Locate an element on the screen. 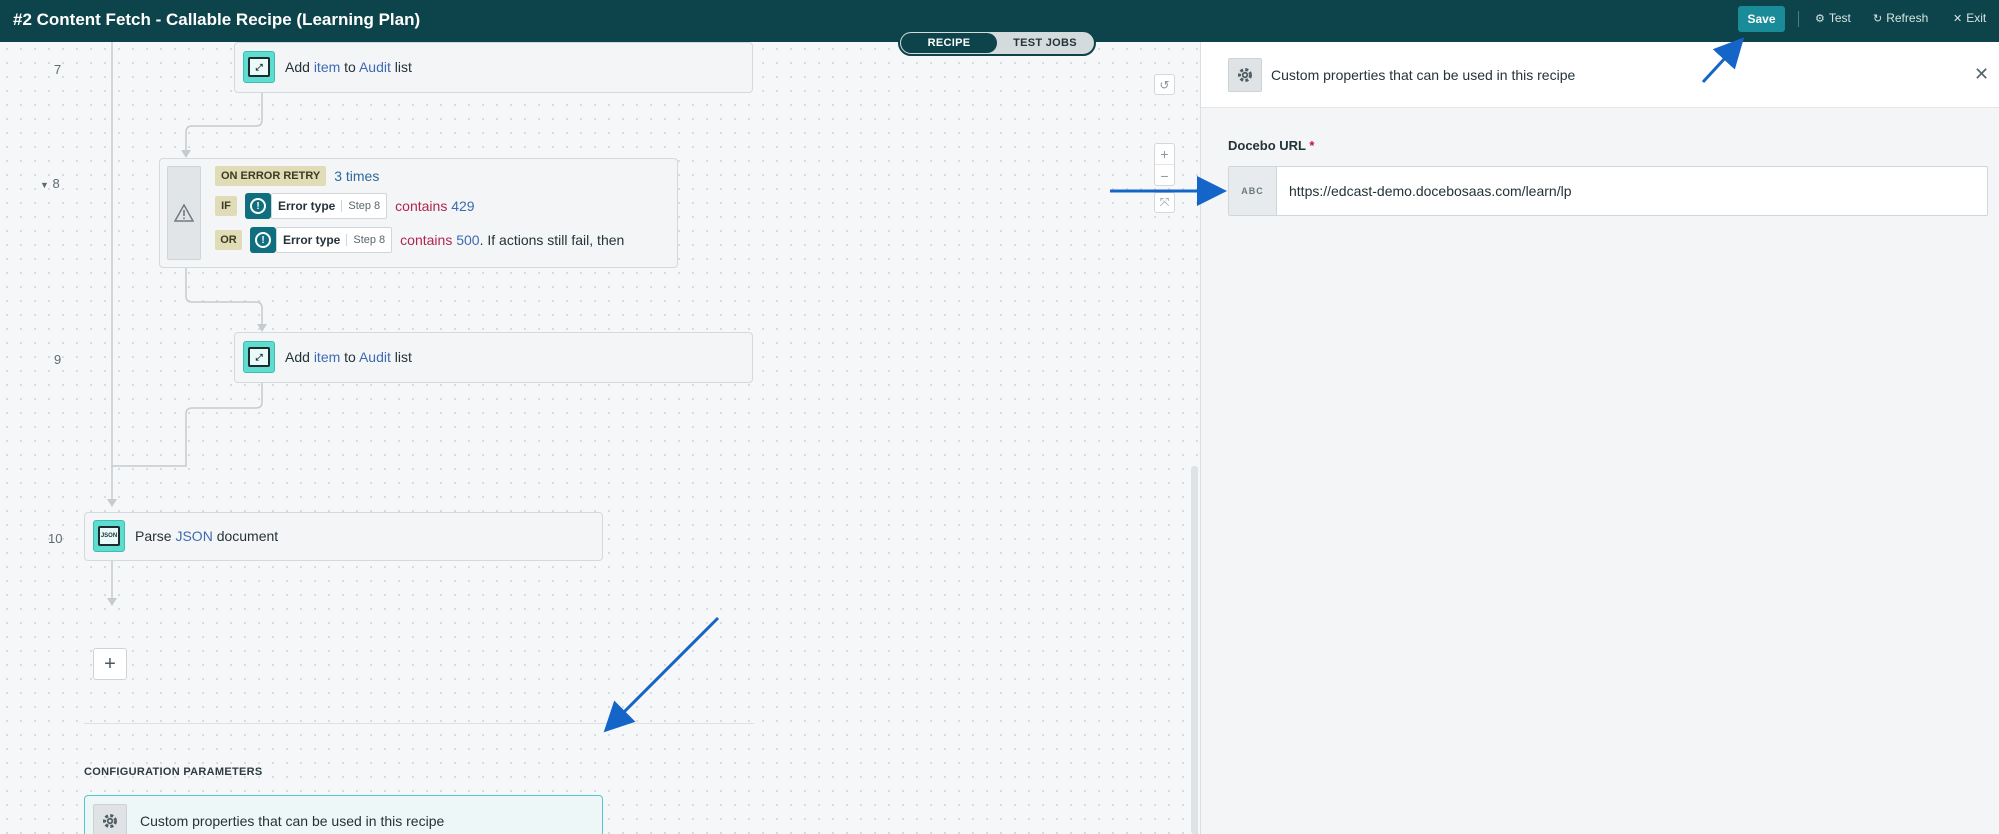 The width and height of the screenshot is (1999, 834). if-badge: IF is located at coordinates (226, 206).